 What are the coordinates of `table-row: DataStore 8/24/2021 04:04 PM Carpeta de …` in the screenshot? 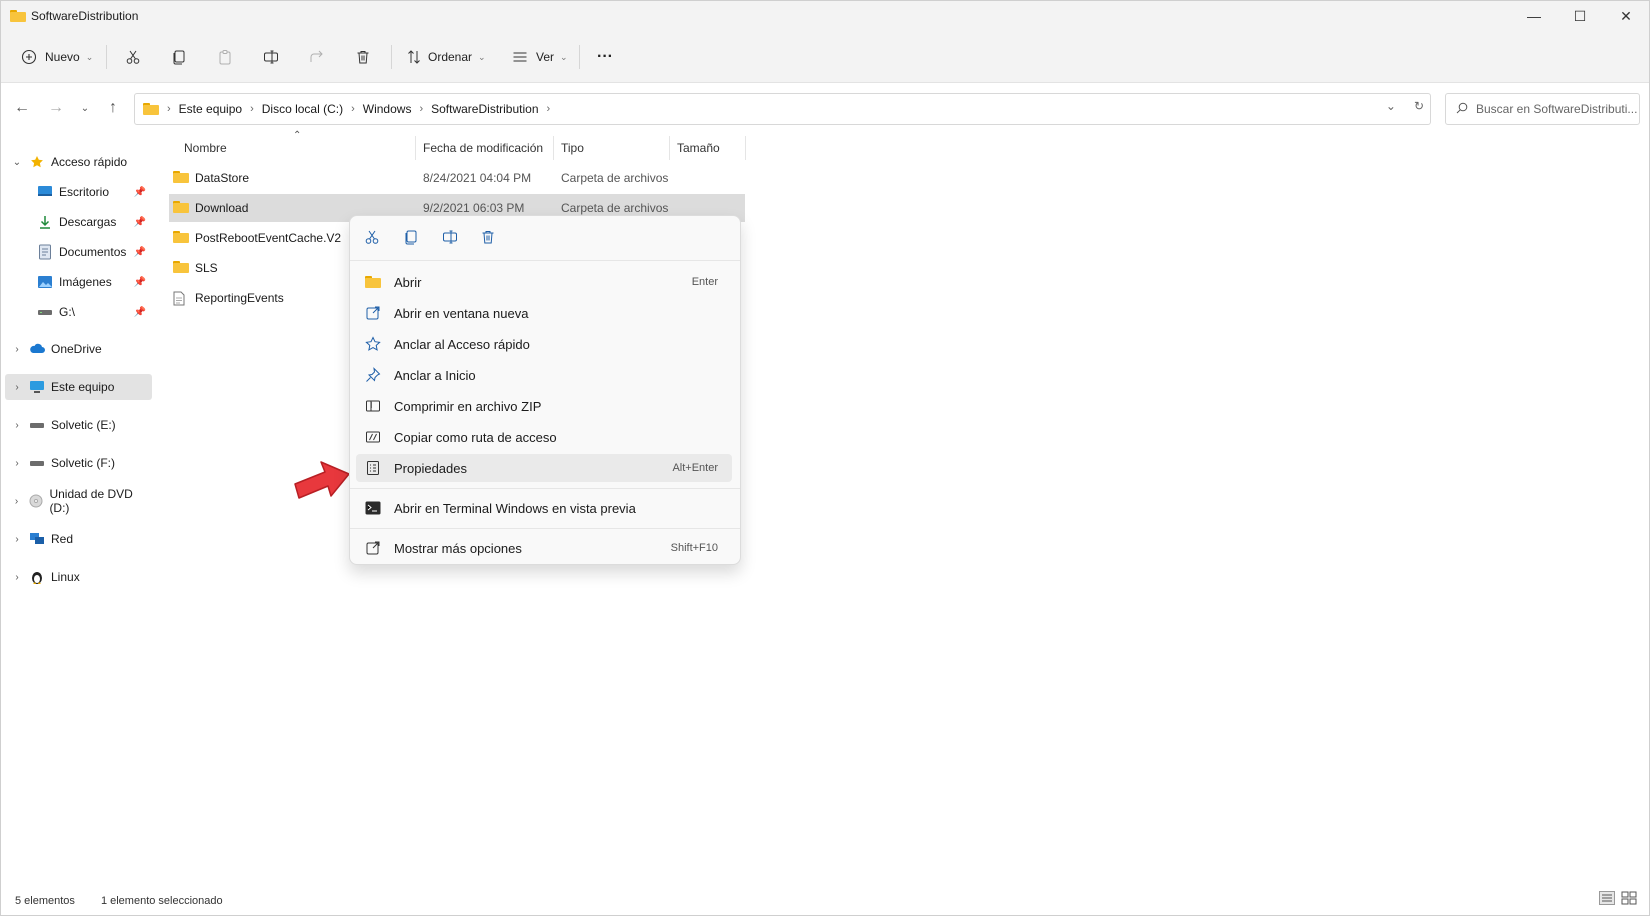 It's located at (457, 178).